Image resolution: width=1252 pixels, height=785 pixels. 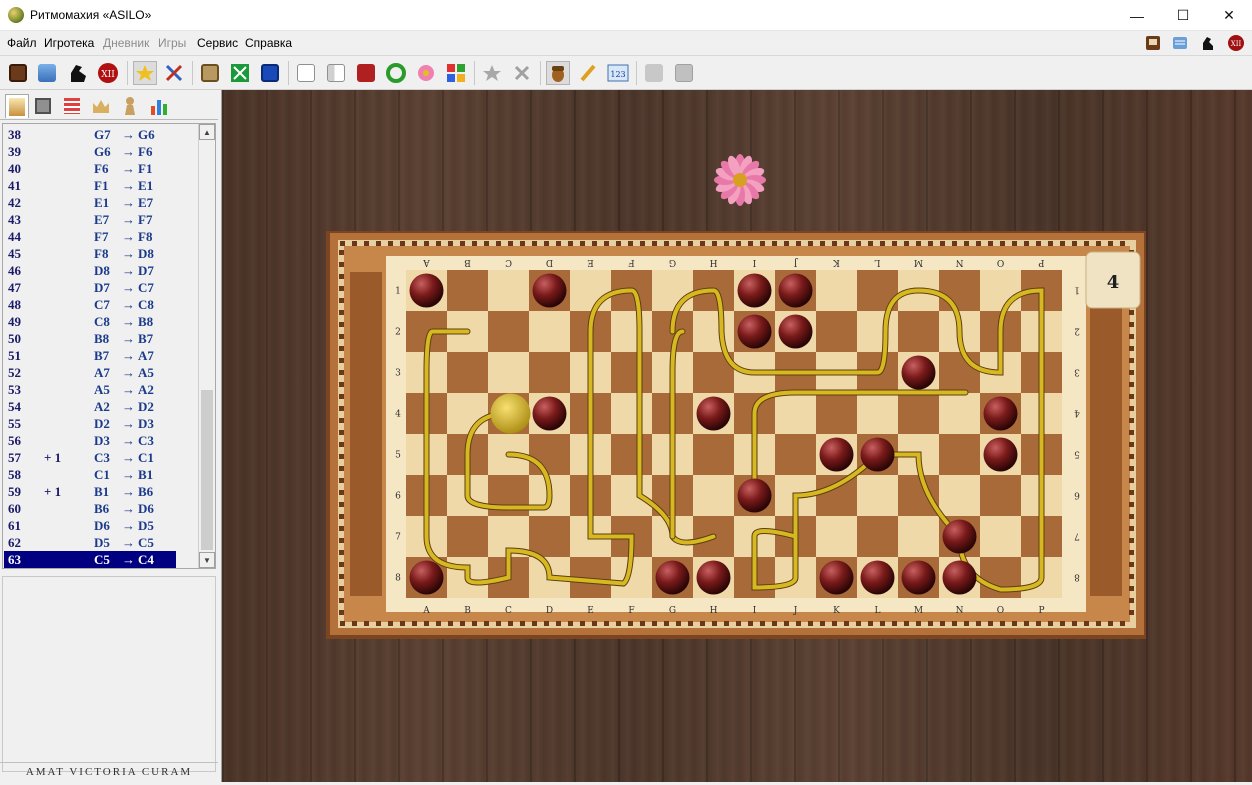 What do you see at coordinates (90, 372) in the screenshot?
I see `move-row: 52 A7 → A5` at bounding box center [90, 372].